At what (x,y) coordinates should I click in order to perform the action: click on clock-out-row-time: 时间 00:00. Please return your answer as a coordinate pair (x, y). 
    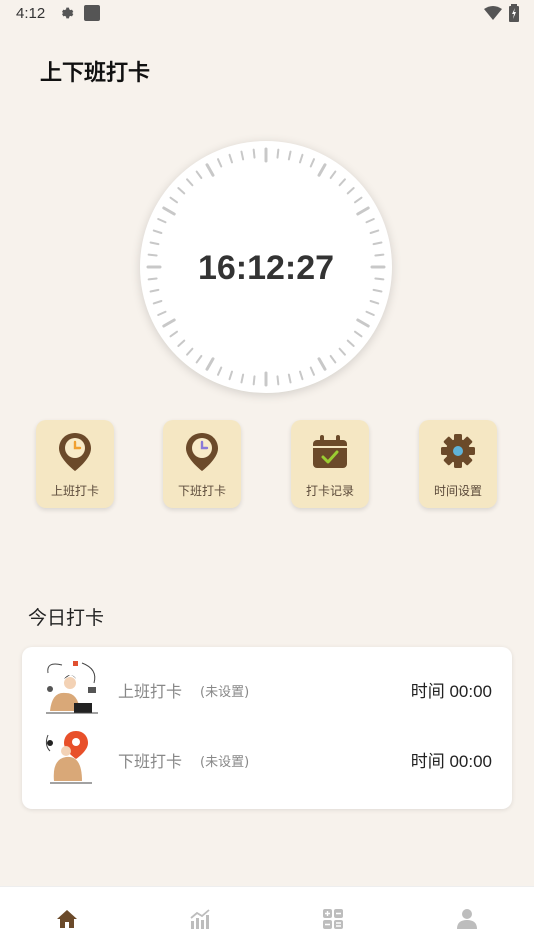
    Looking at the image, I should click on (451, 761).